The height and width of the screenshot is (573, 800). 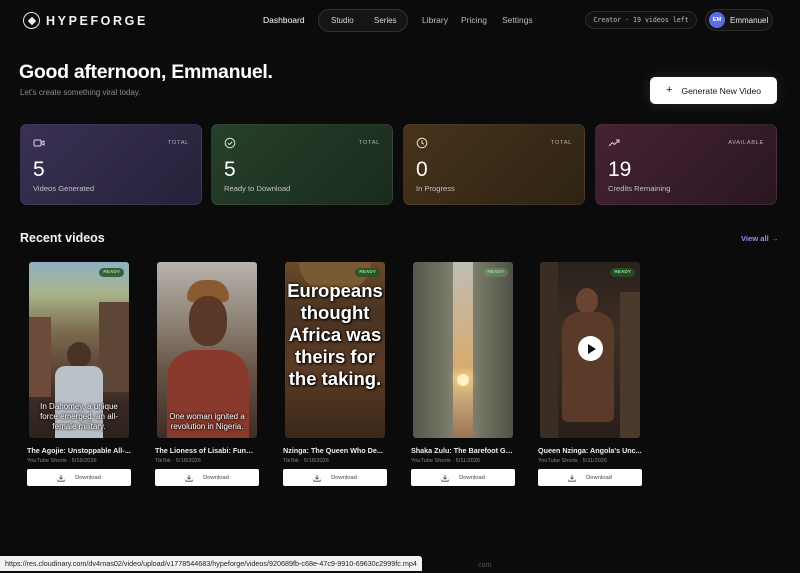 What do you see at coordinates (342, 20) in the screenshot?
I see `nav-studio: Studio` at bounding box center [342, 20].